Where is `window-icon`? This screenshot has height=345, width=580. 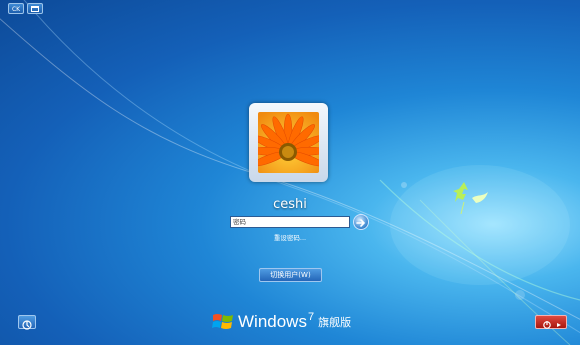
window-icon is located at coordinates (35, 9).